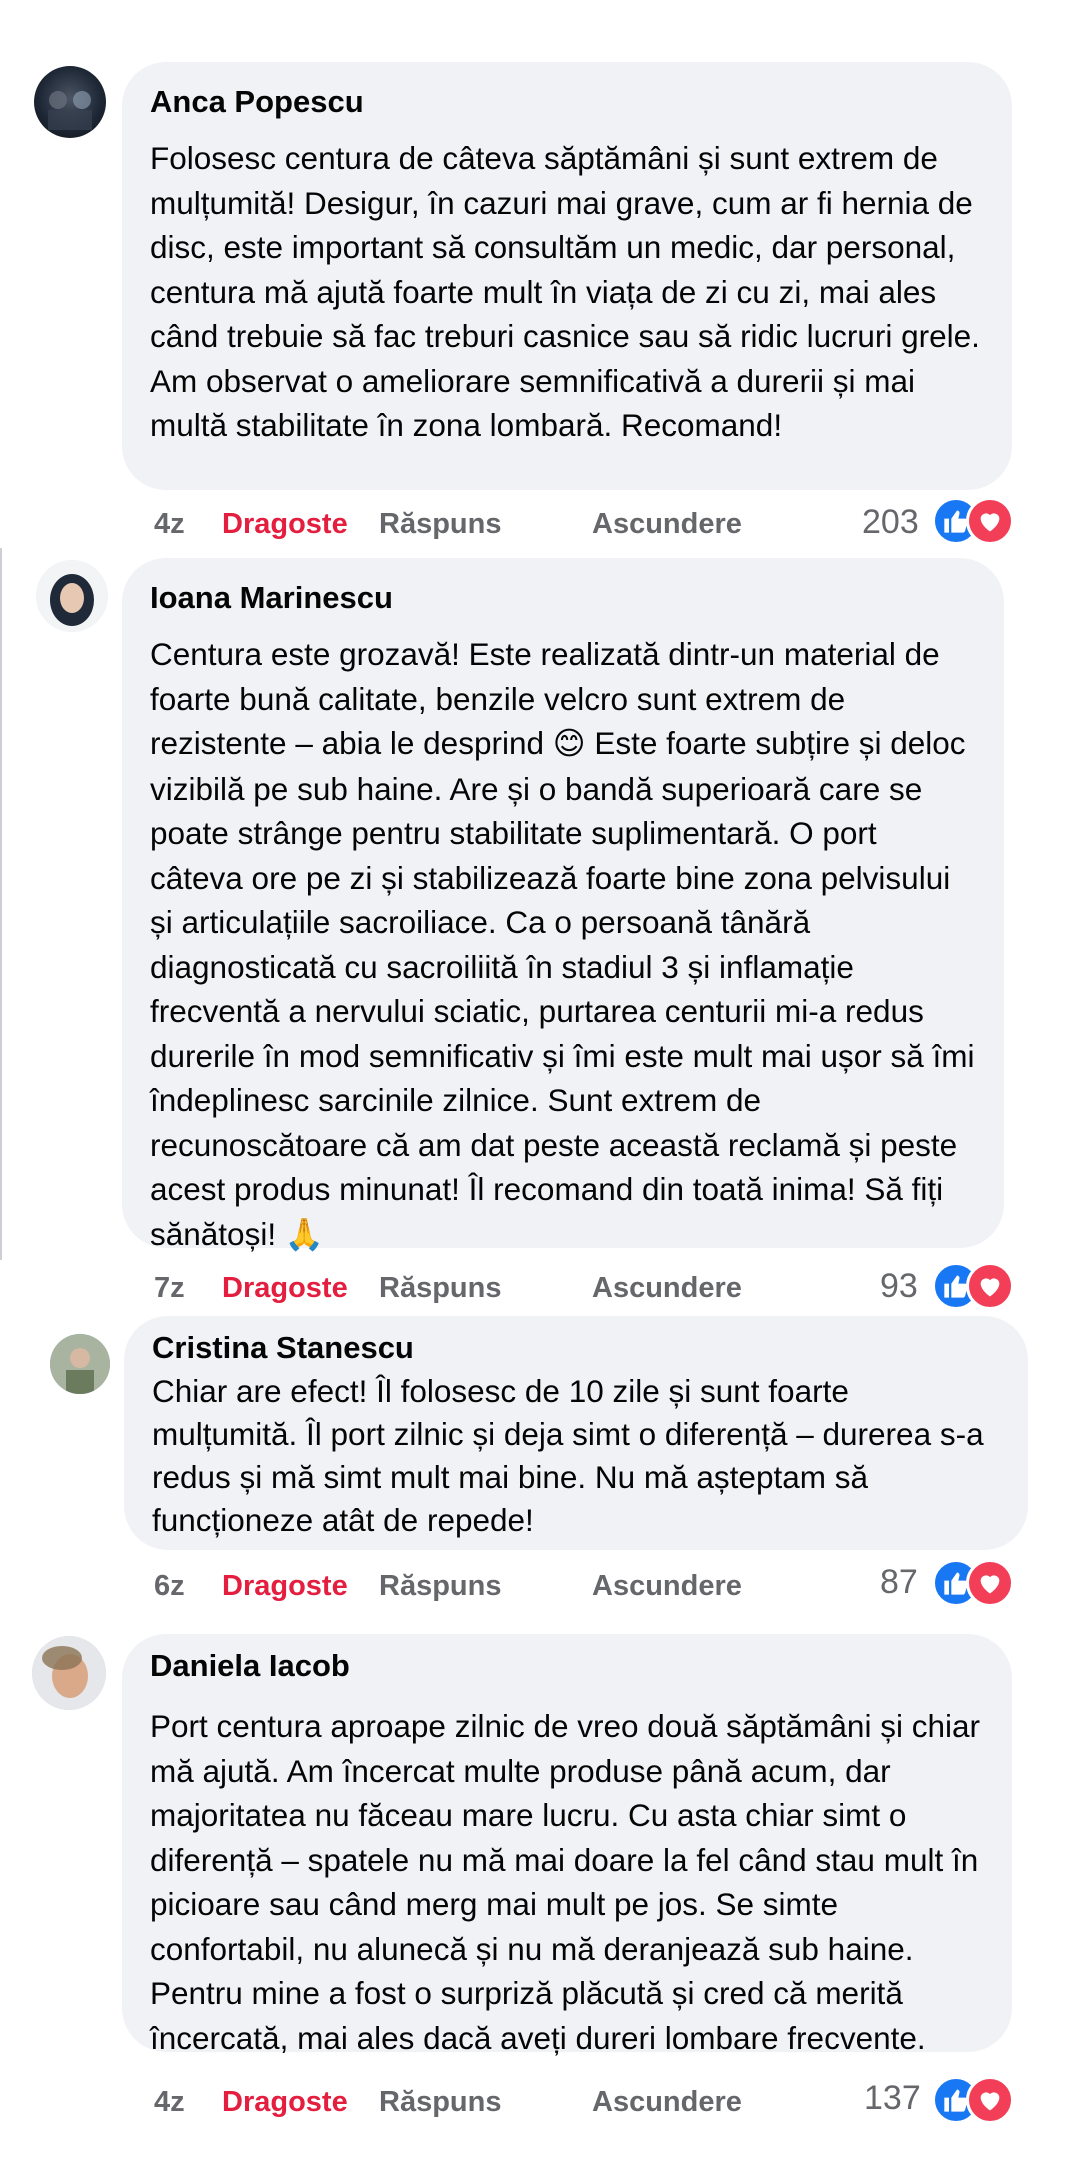 Image resolution: width=1080 pixels, height=2160 pixels. What do you see at coordinates (169, 1586) in the screenshot?
I see `comment-time: 6z` at bounding box center [169, 1586].